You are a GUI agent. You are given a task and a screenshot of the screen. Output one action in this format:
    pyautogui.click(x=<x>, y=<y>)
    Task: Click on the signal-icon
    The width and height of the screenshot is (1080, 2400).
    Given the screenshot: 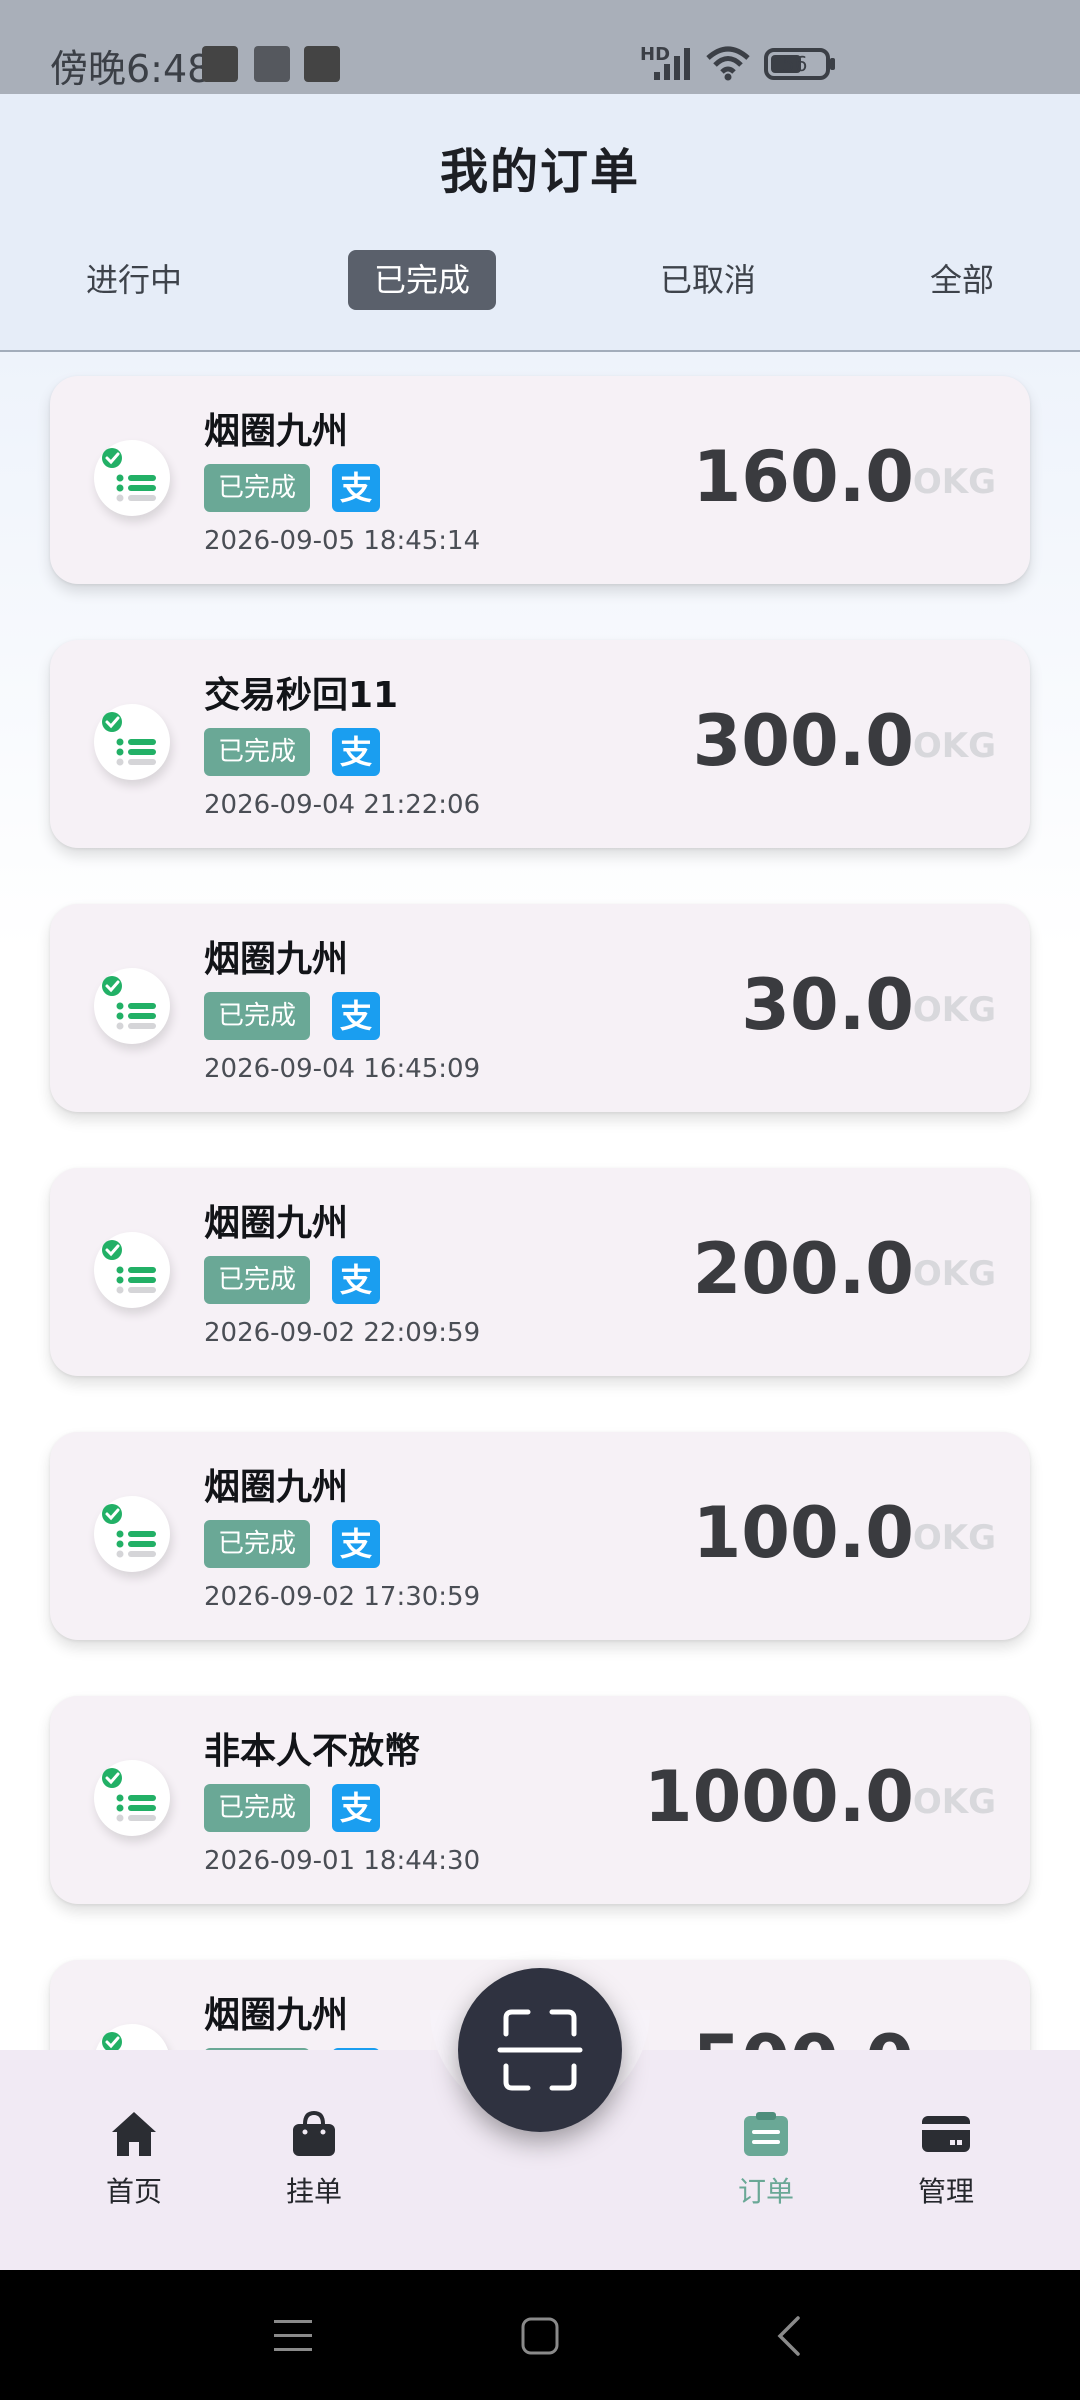 What is the action you would take?
    pyautogui.click(x=672, y=64)
    